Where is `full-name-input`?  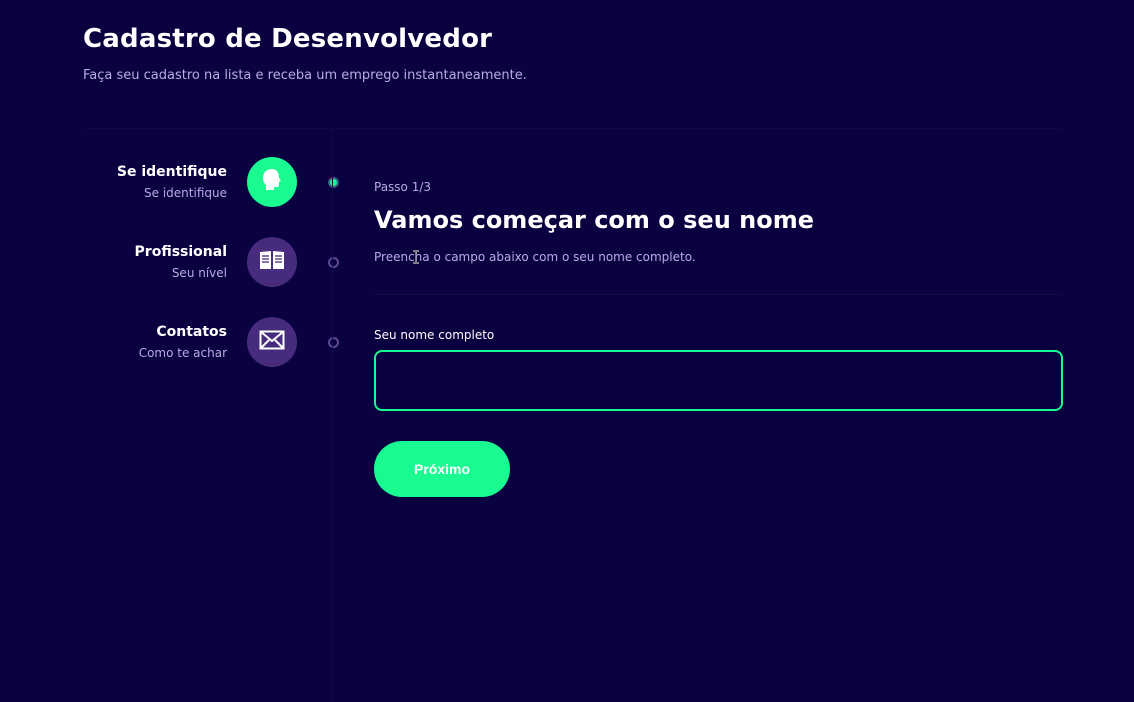 full-name-input is located at coordinates (718, 380).